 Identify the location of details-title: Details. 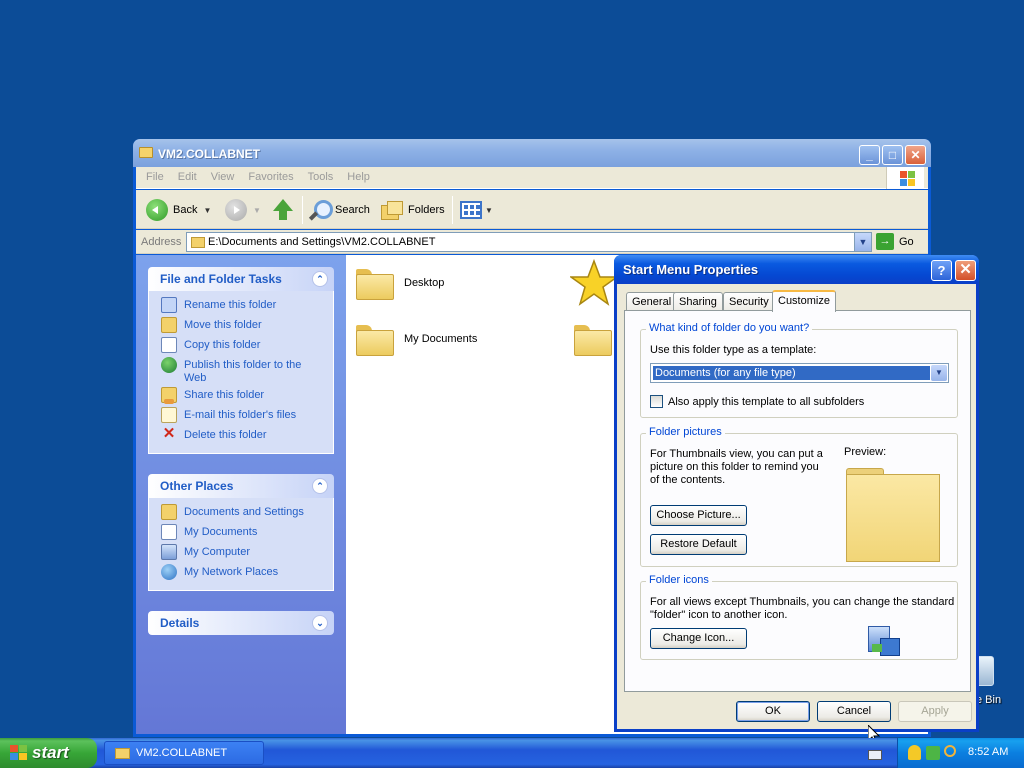
(180, 623).